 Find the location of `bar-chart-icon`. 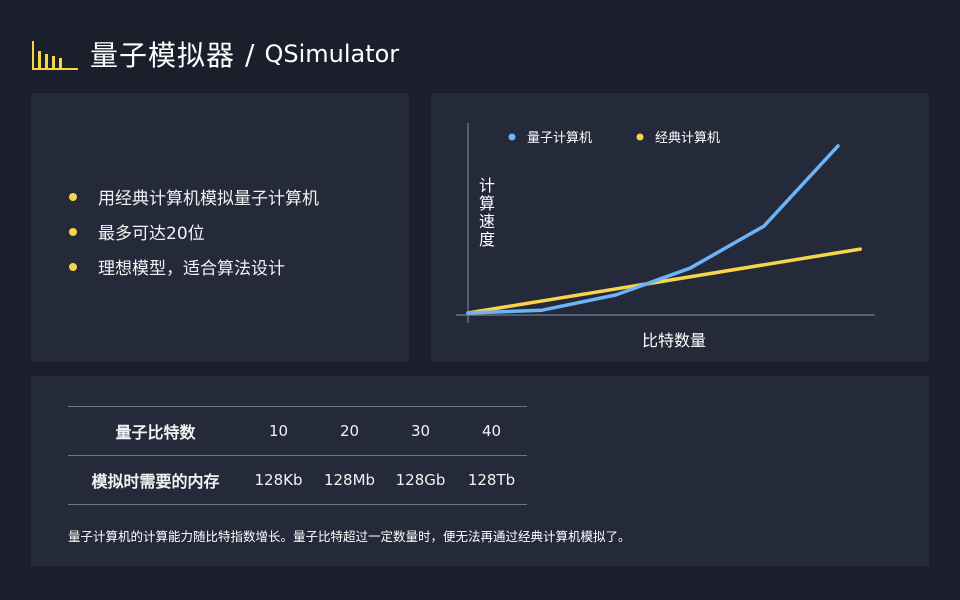

bar-chart-icon is located at coordinates (54, 54).